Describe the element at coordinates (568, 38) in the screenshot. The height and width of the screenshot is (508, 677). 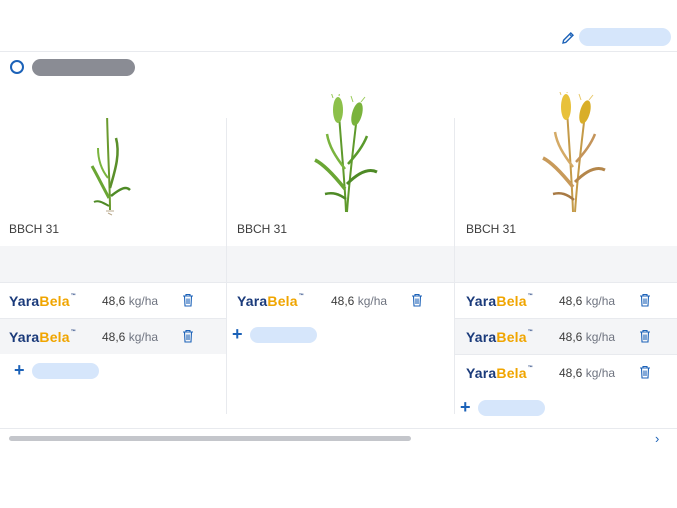
I see `pencil-icon` at that location.